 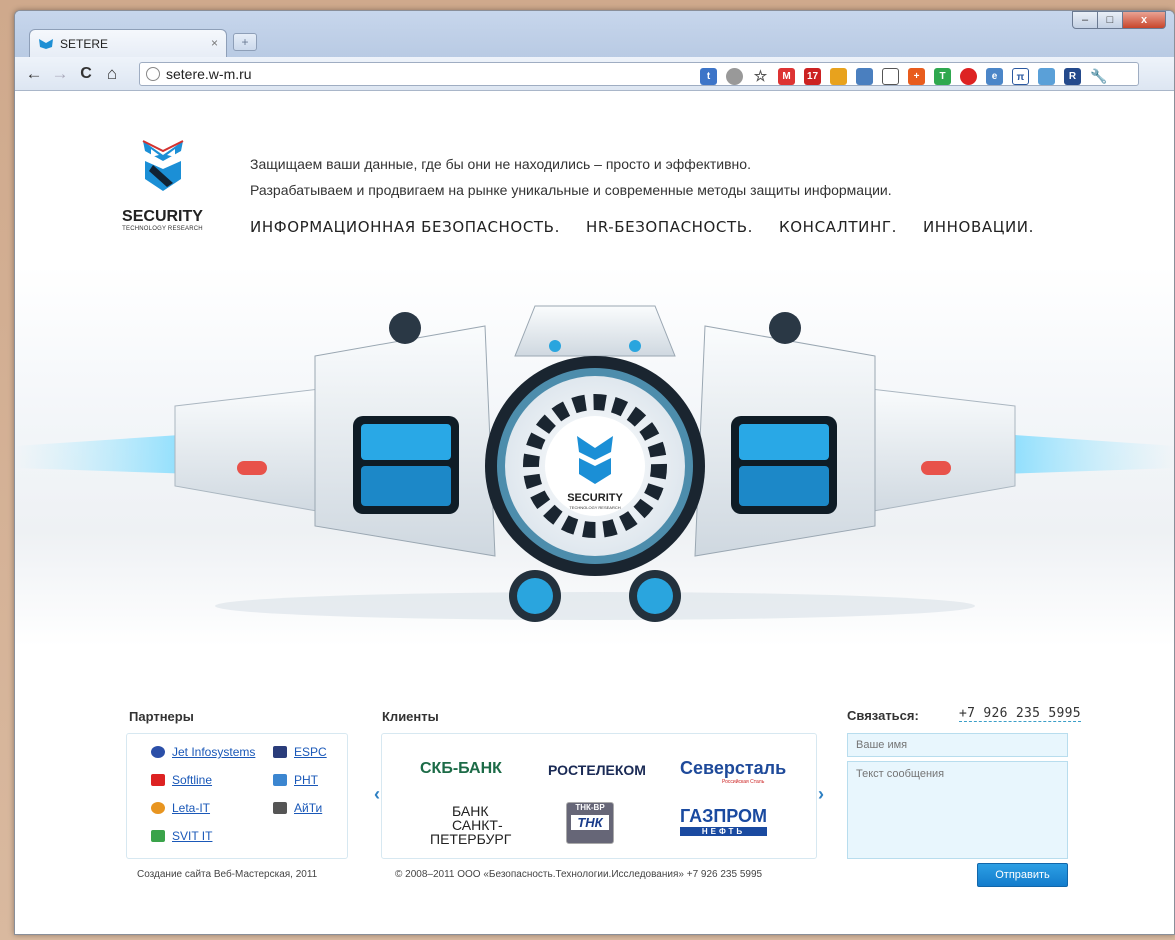 What do you see at coordinates (734, 76) in the screenshot?
I see `lightbulb-icon` at bounding box center [734, 76].